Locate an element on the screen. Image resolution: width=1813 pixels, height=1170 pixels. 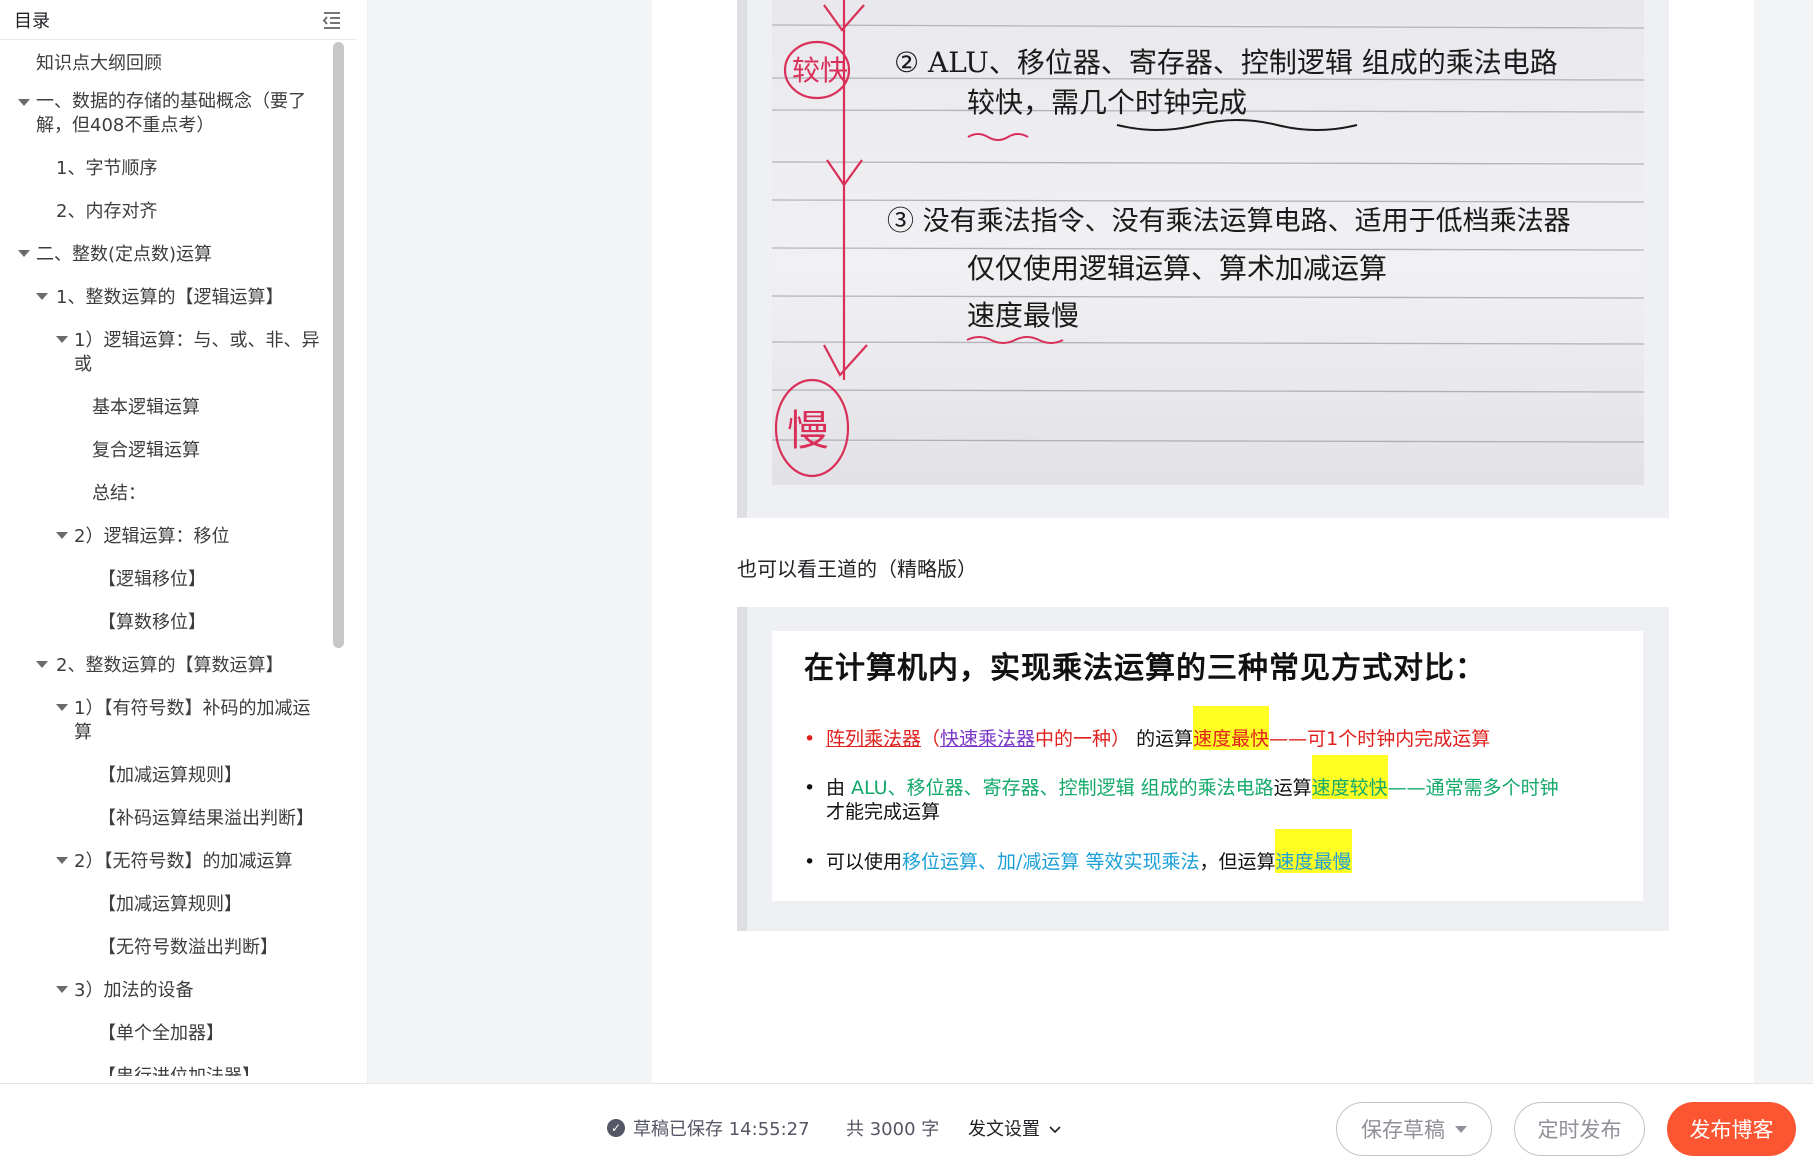
text-run: （ is located at coordinates (931, 739).